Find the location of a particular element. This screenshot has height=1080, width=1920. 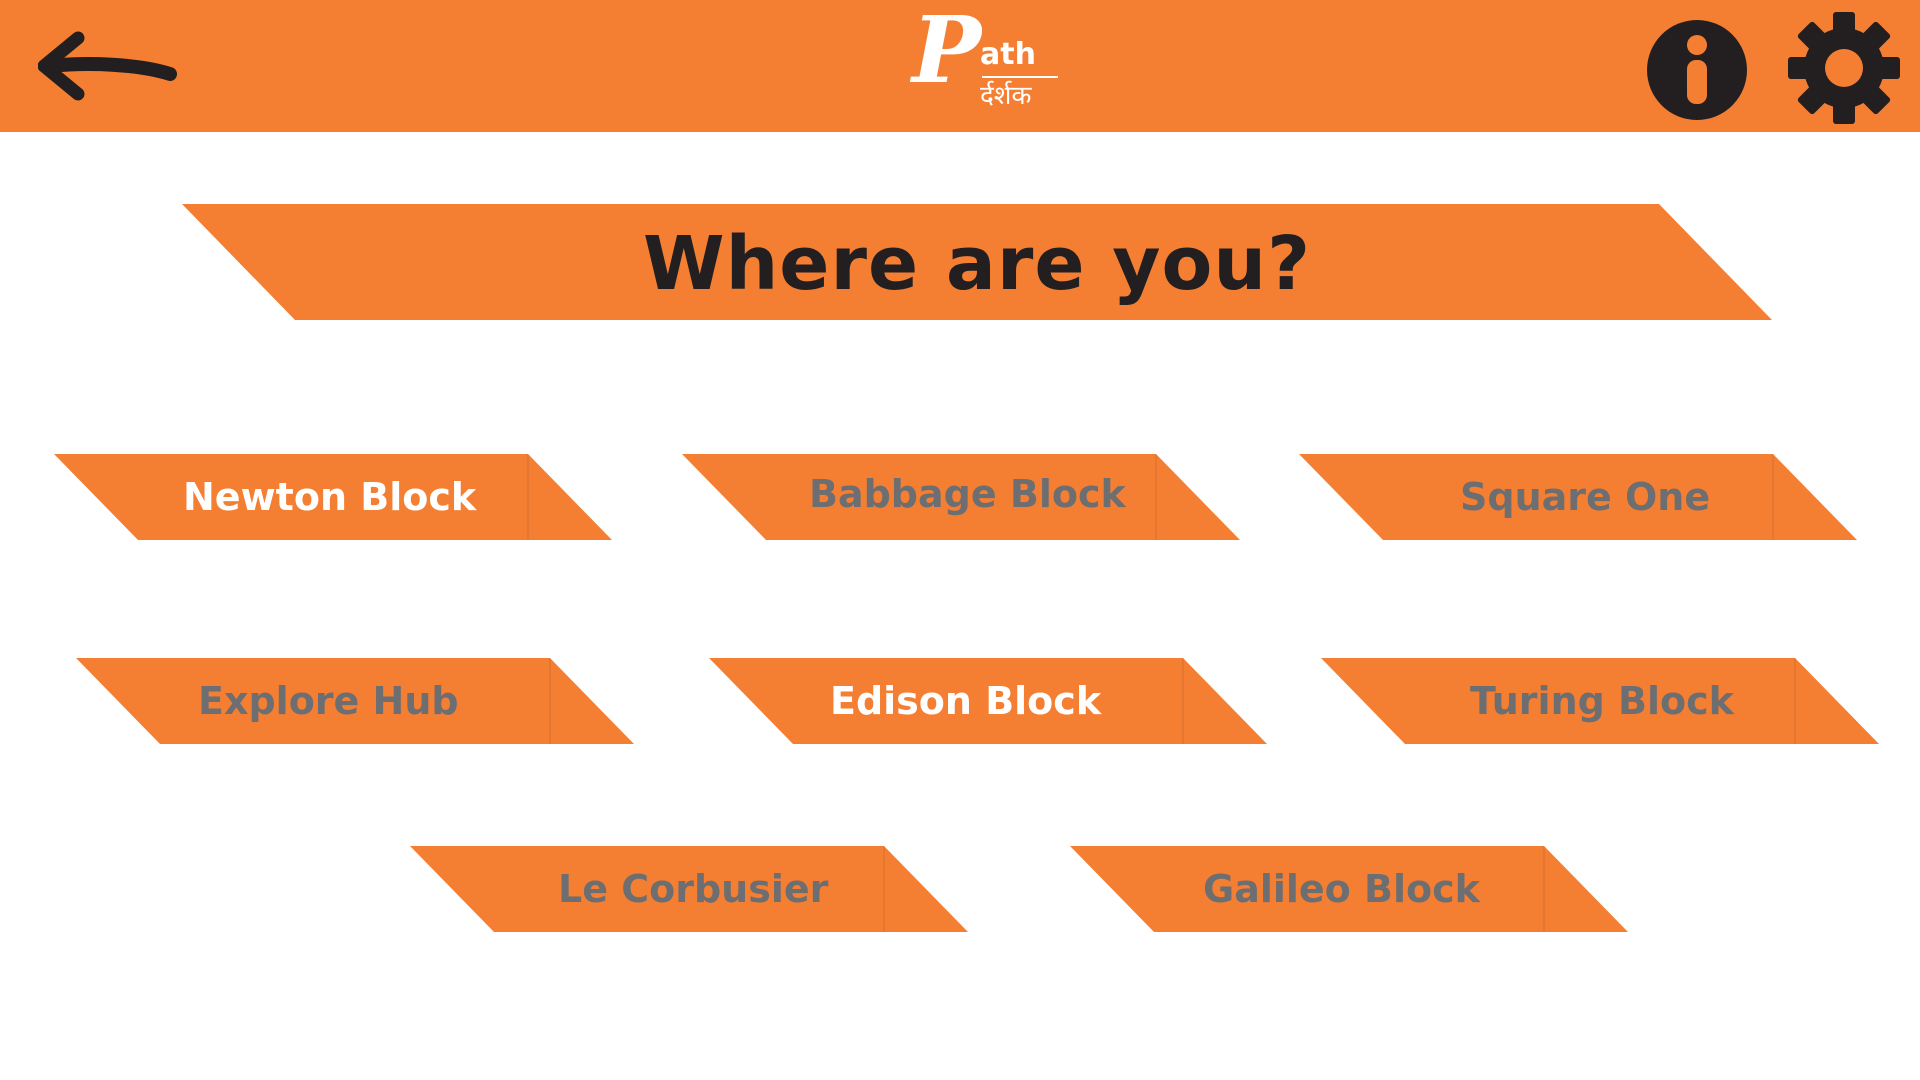

location-label: Newton Block is located at coordinates (330, 497).